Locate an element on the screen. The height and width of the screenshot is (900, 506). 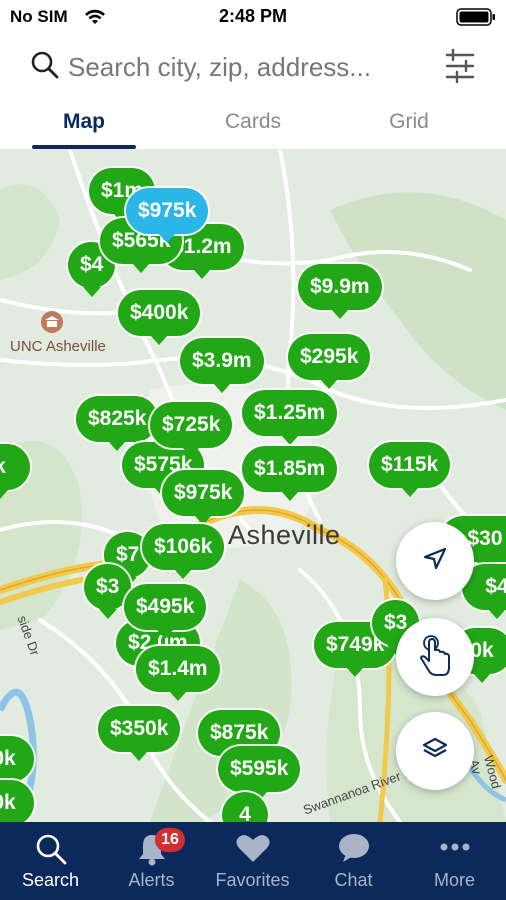
map-layers-button is located at coordinates (435, 751).